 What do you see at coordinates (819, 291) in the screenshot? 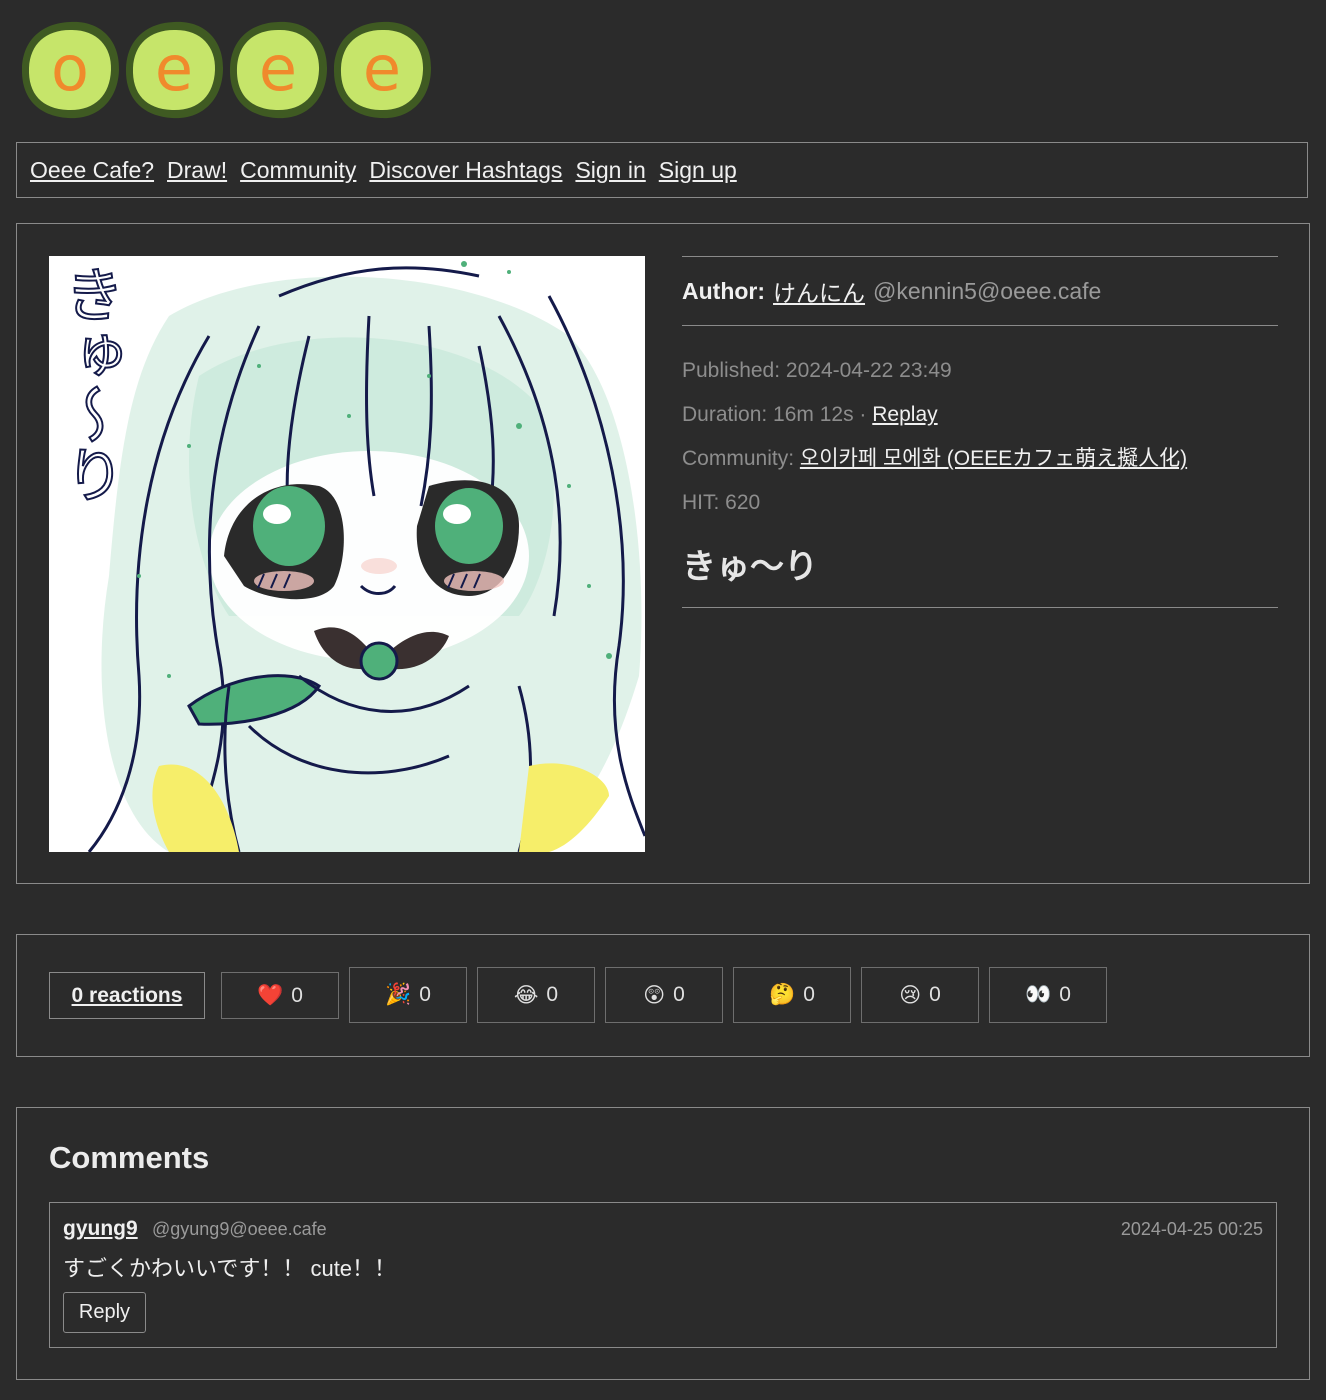
I see `author-name-link: けんにん` at bounding box center [819, 291].